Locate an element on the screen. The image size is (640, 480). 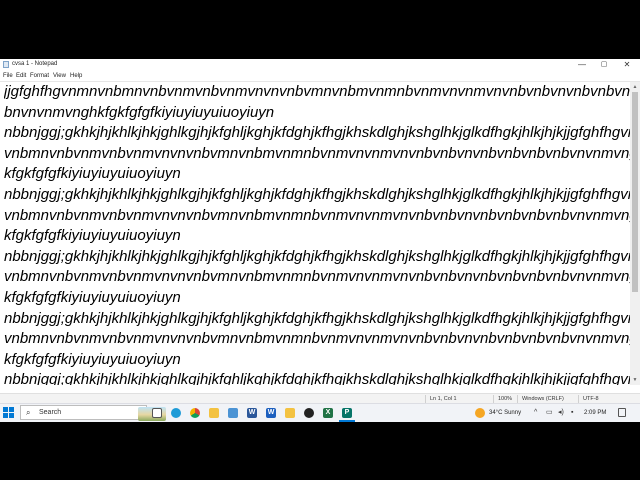
notepad-icon is located at coordinates (6, 64).